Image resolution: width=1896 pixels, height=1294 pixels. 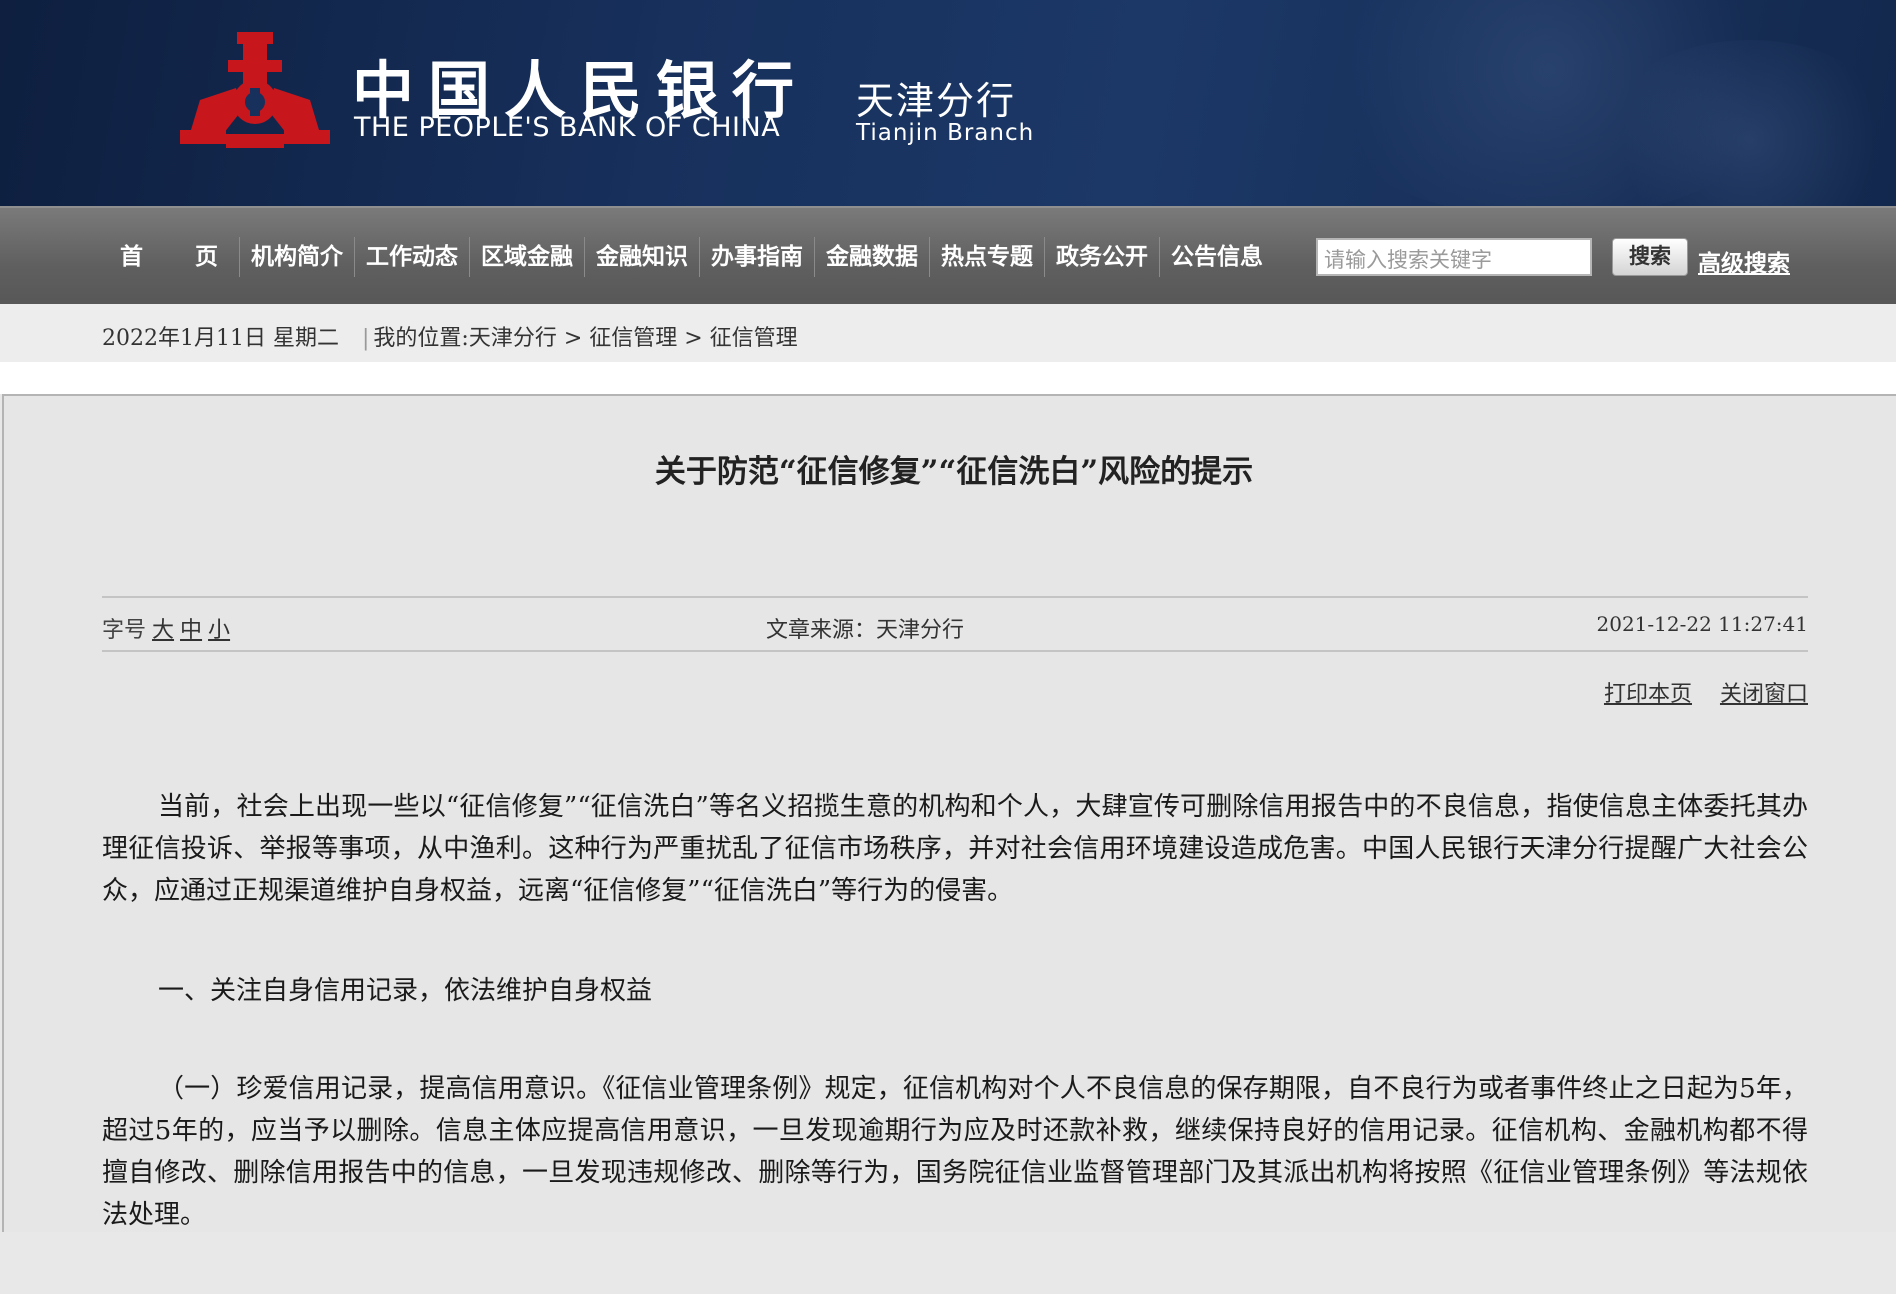 I want to click on article-source: 文章来源：天津分行, so click(x=865, y=630).